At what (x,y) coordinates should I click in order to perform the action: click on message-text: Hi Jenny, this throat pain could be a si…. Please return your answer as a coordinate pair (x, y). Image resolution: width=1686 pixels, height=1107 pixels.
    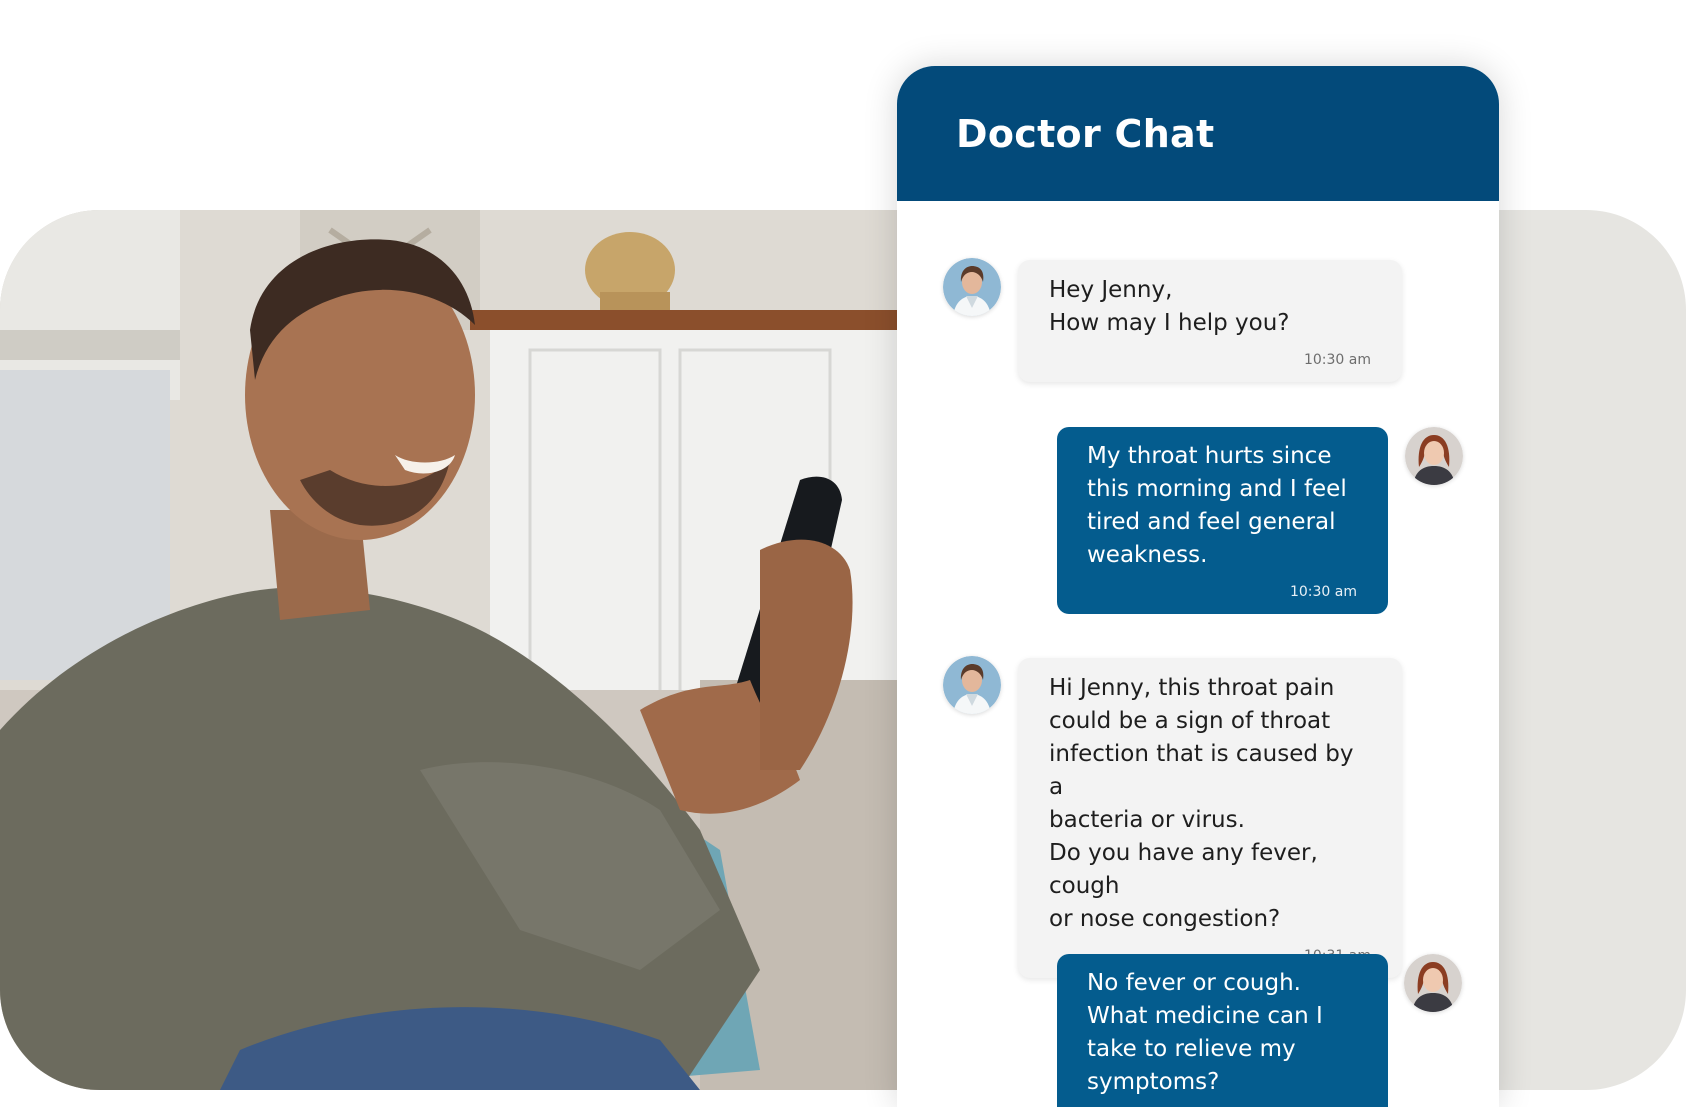
    Looking at the image, I should click on (1201, 803).